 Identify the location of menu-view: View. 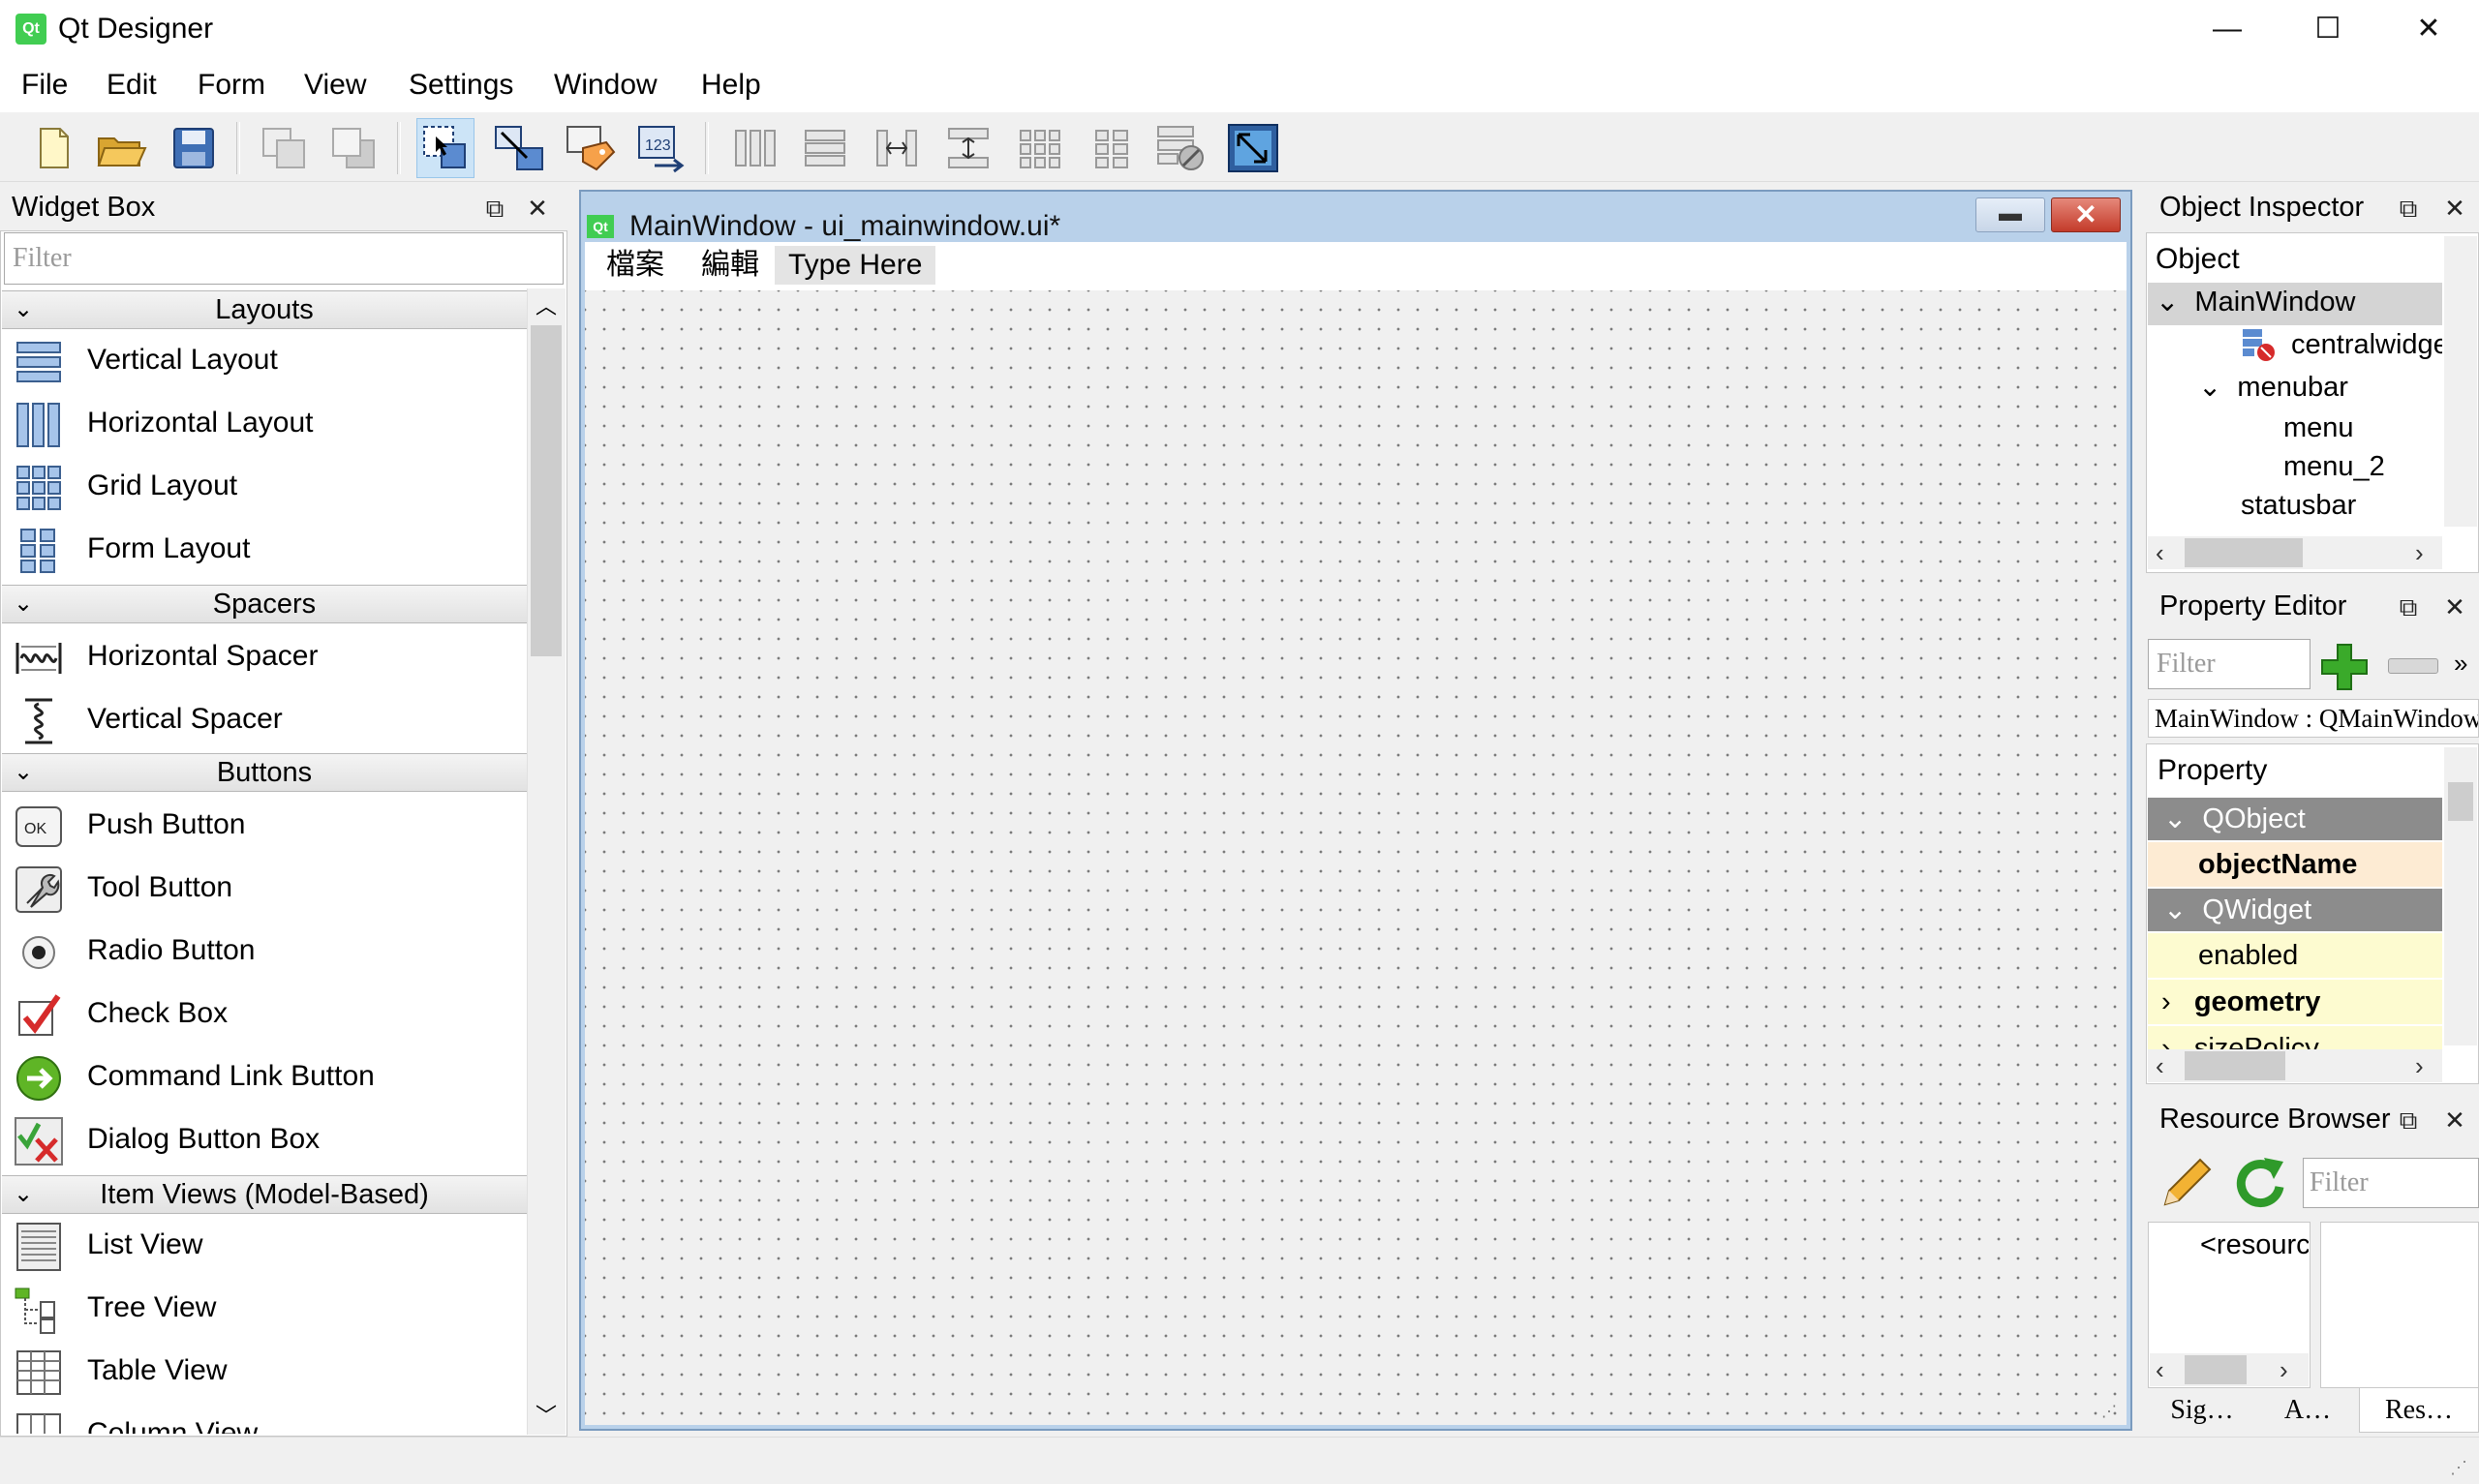
(335, 85).